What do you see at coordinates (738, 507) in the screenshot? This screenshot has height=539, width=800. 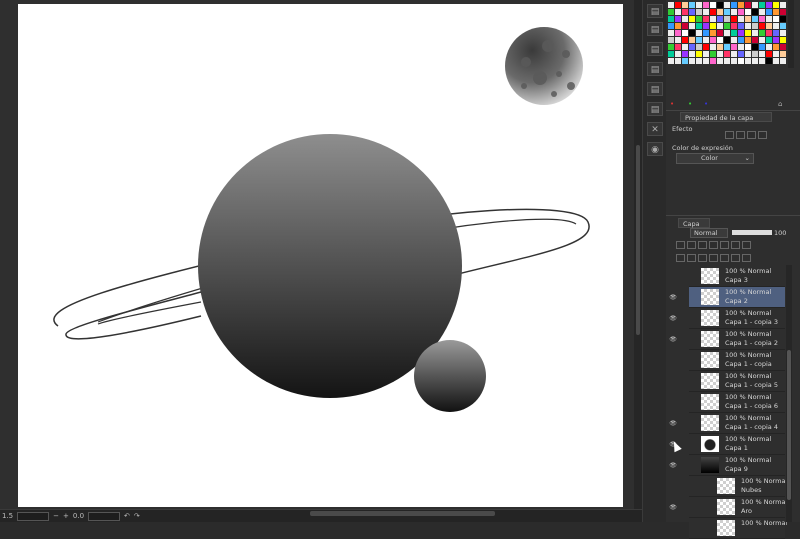 I see `layer-row: 100 % Normal Aro` at bounding box center [738, 507].